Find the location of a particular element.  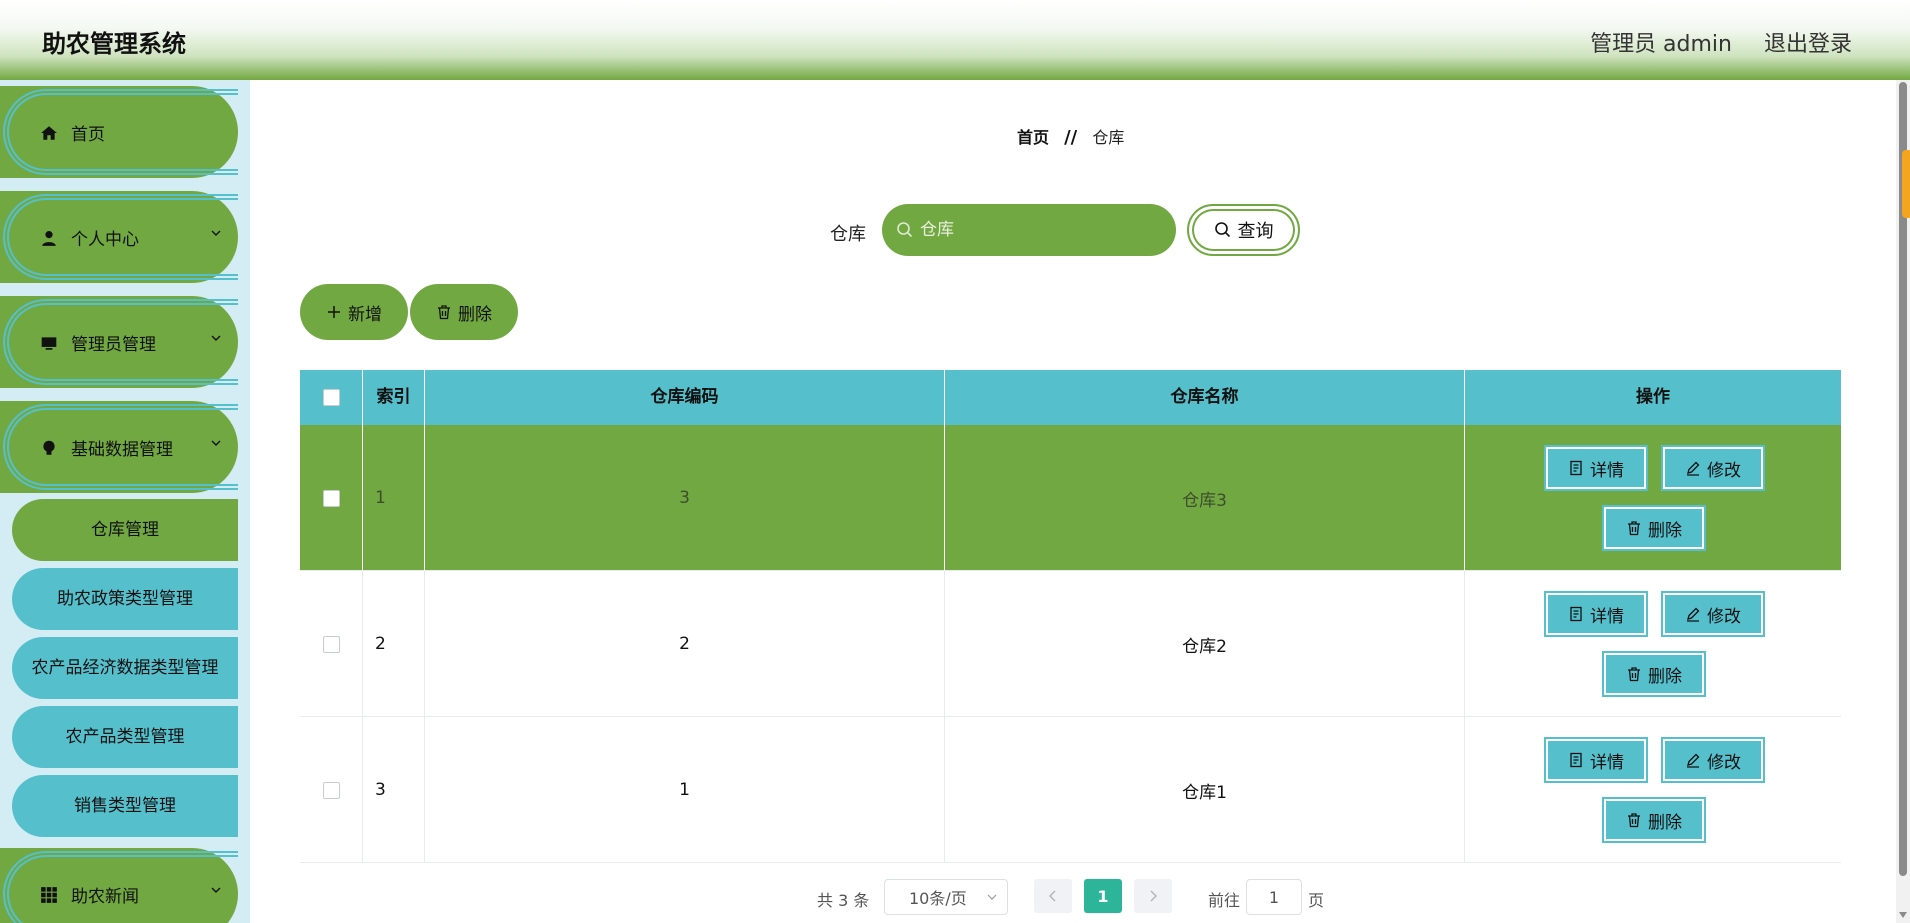

sidebar-subitem-economic-type: 农产品经济数据类型管理 is located at coordinates (125, 668).